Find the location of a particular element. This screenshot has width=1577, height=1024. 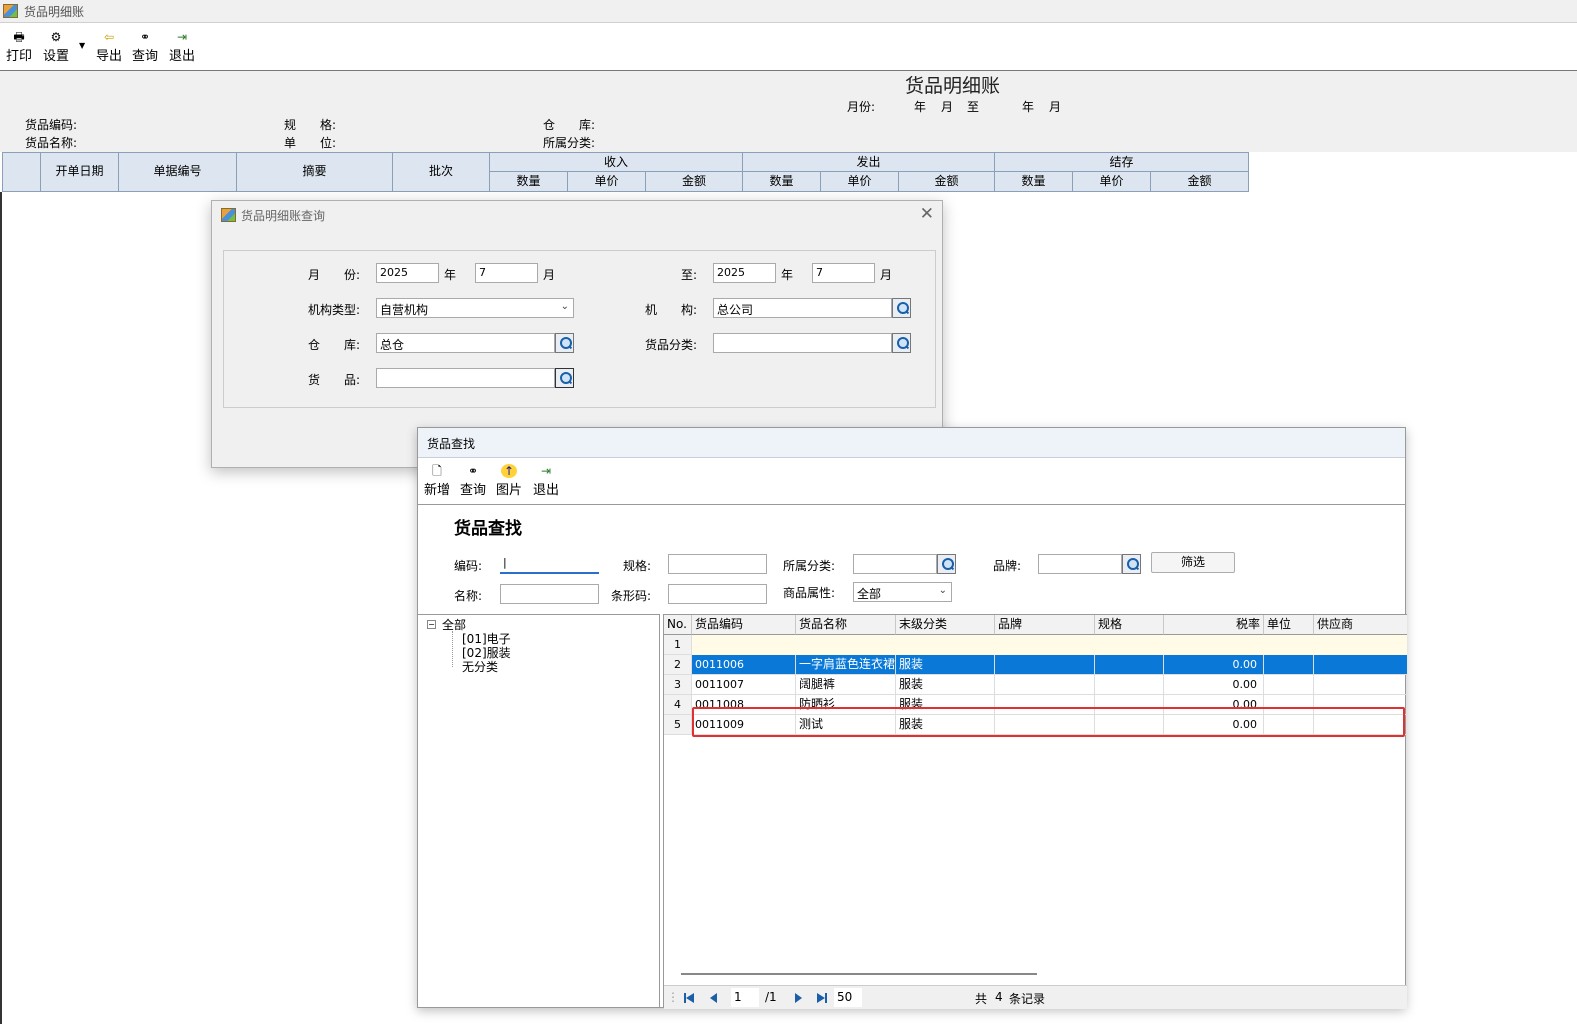

report-title: 货品明细账 is located at coordinates (953, 86).